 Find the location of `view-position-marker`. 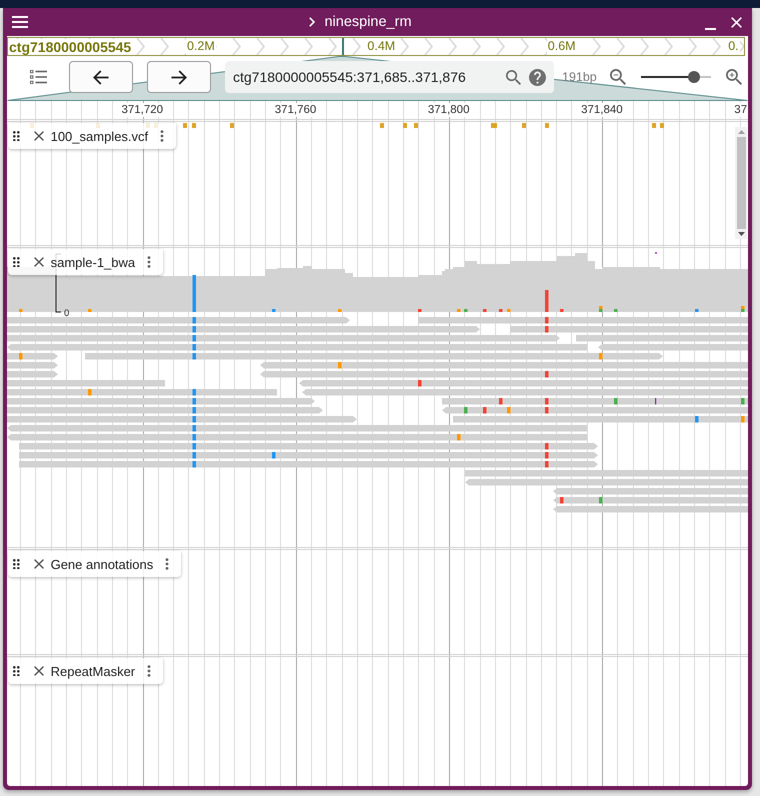

view-position-marker is located at coordinates (343, 46).